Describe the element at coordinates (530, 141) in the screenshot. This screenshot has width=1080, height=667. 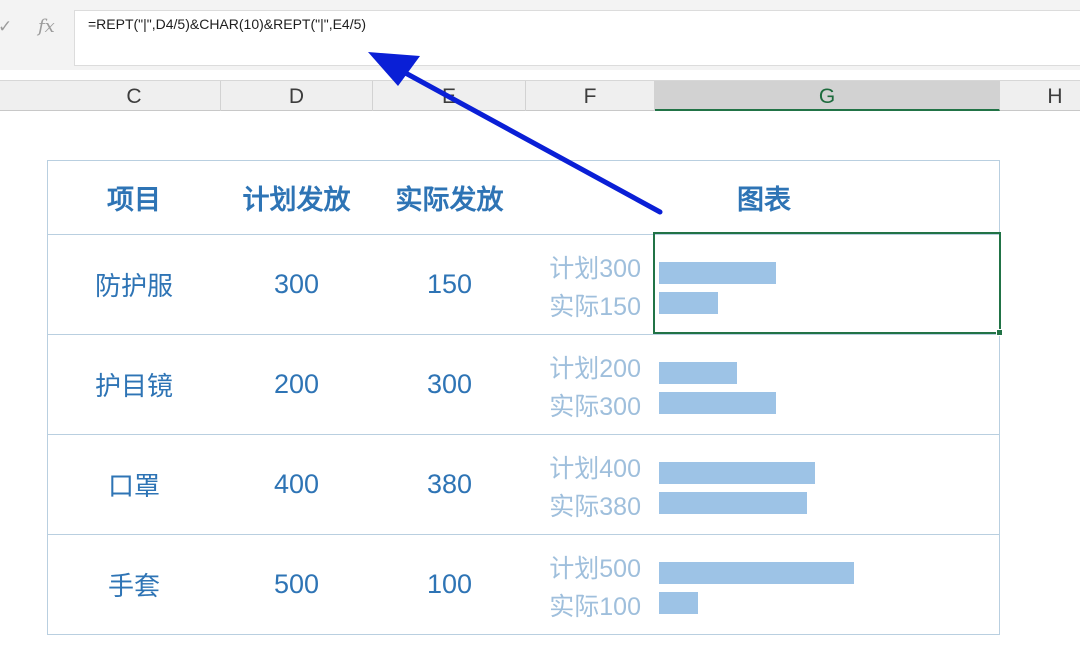
I see `arrow-shaft` at that location.